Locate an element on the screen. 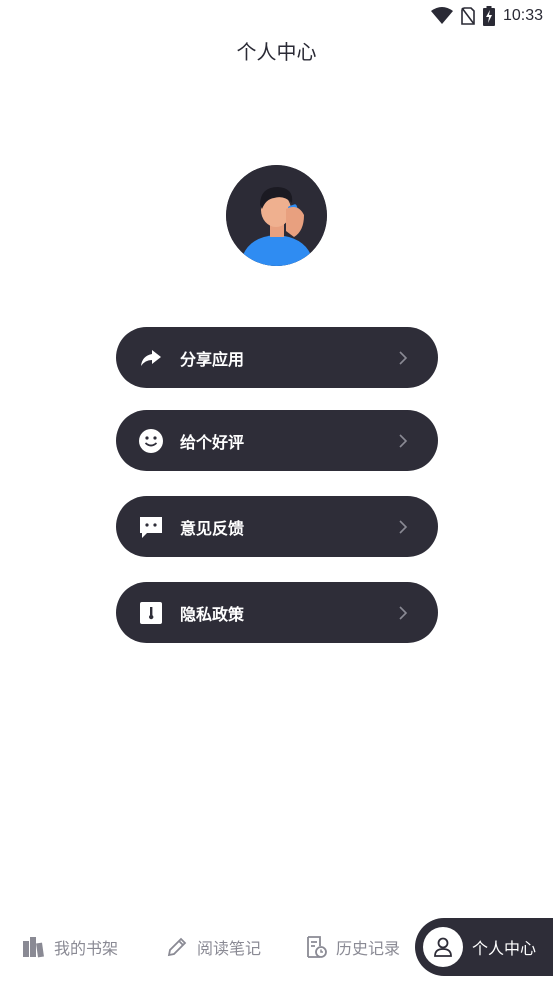 The width and height of the screenshot is (553, 983). feedback-icon is located at coordinates (151, 527).